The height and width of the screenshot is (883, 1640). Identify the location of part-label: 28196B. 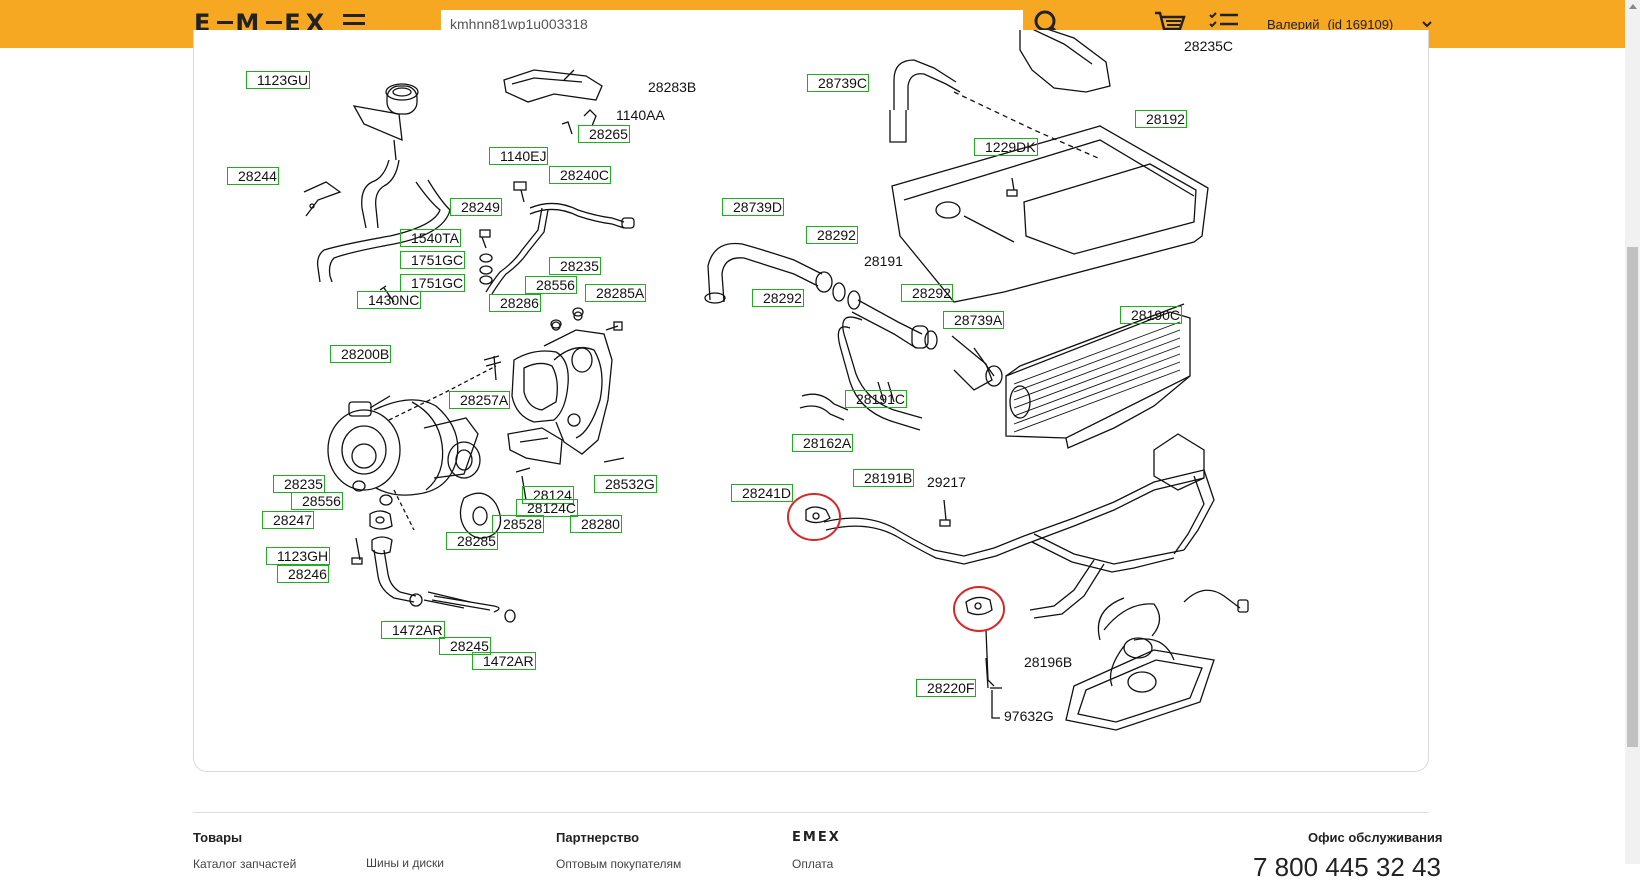
(1048, 662).